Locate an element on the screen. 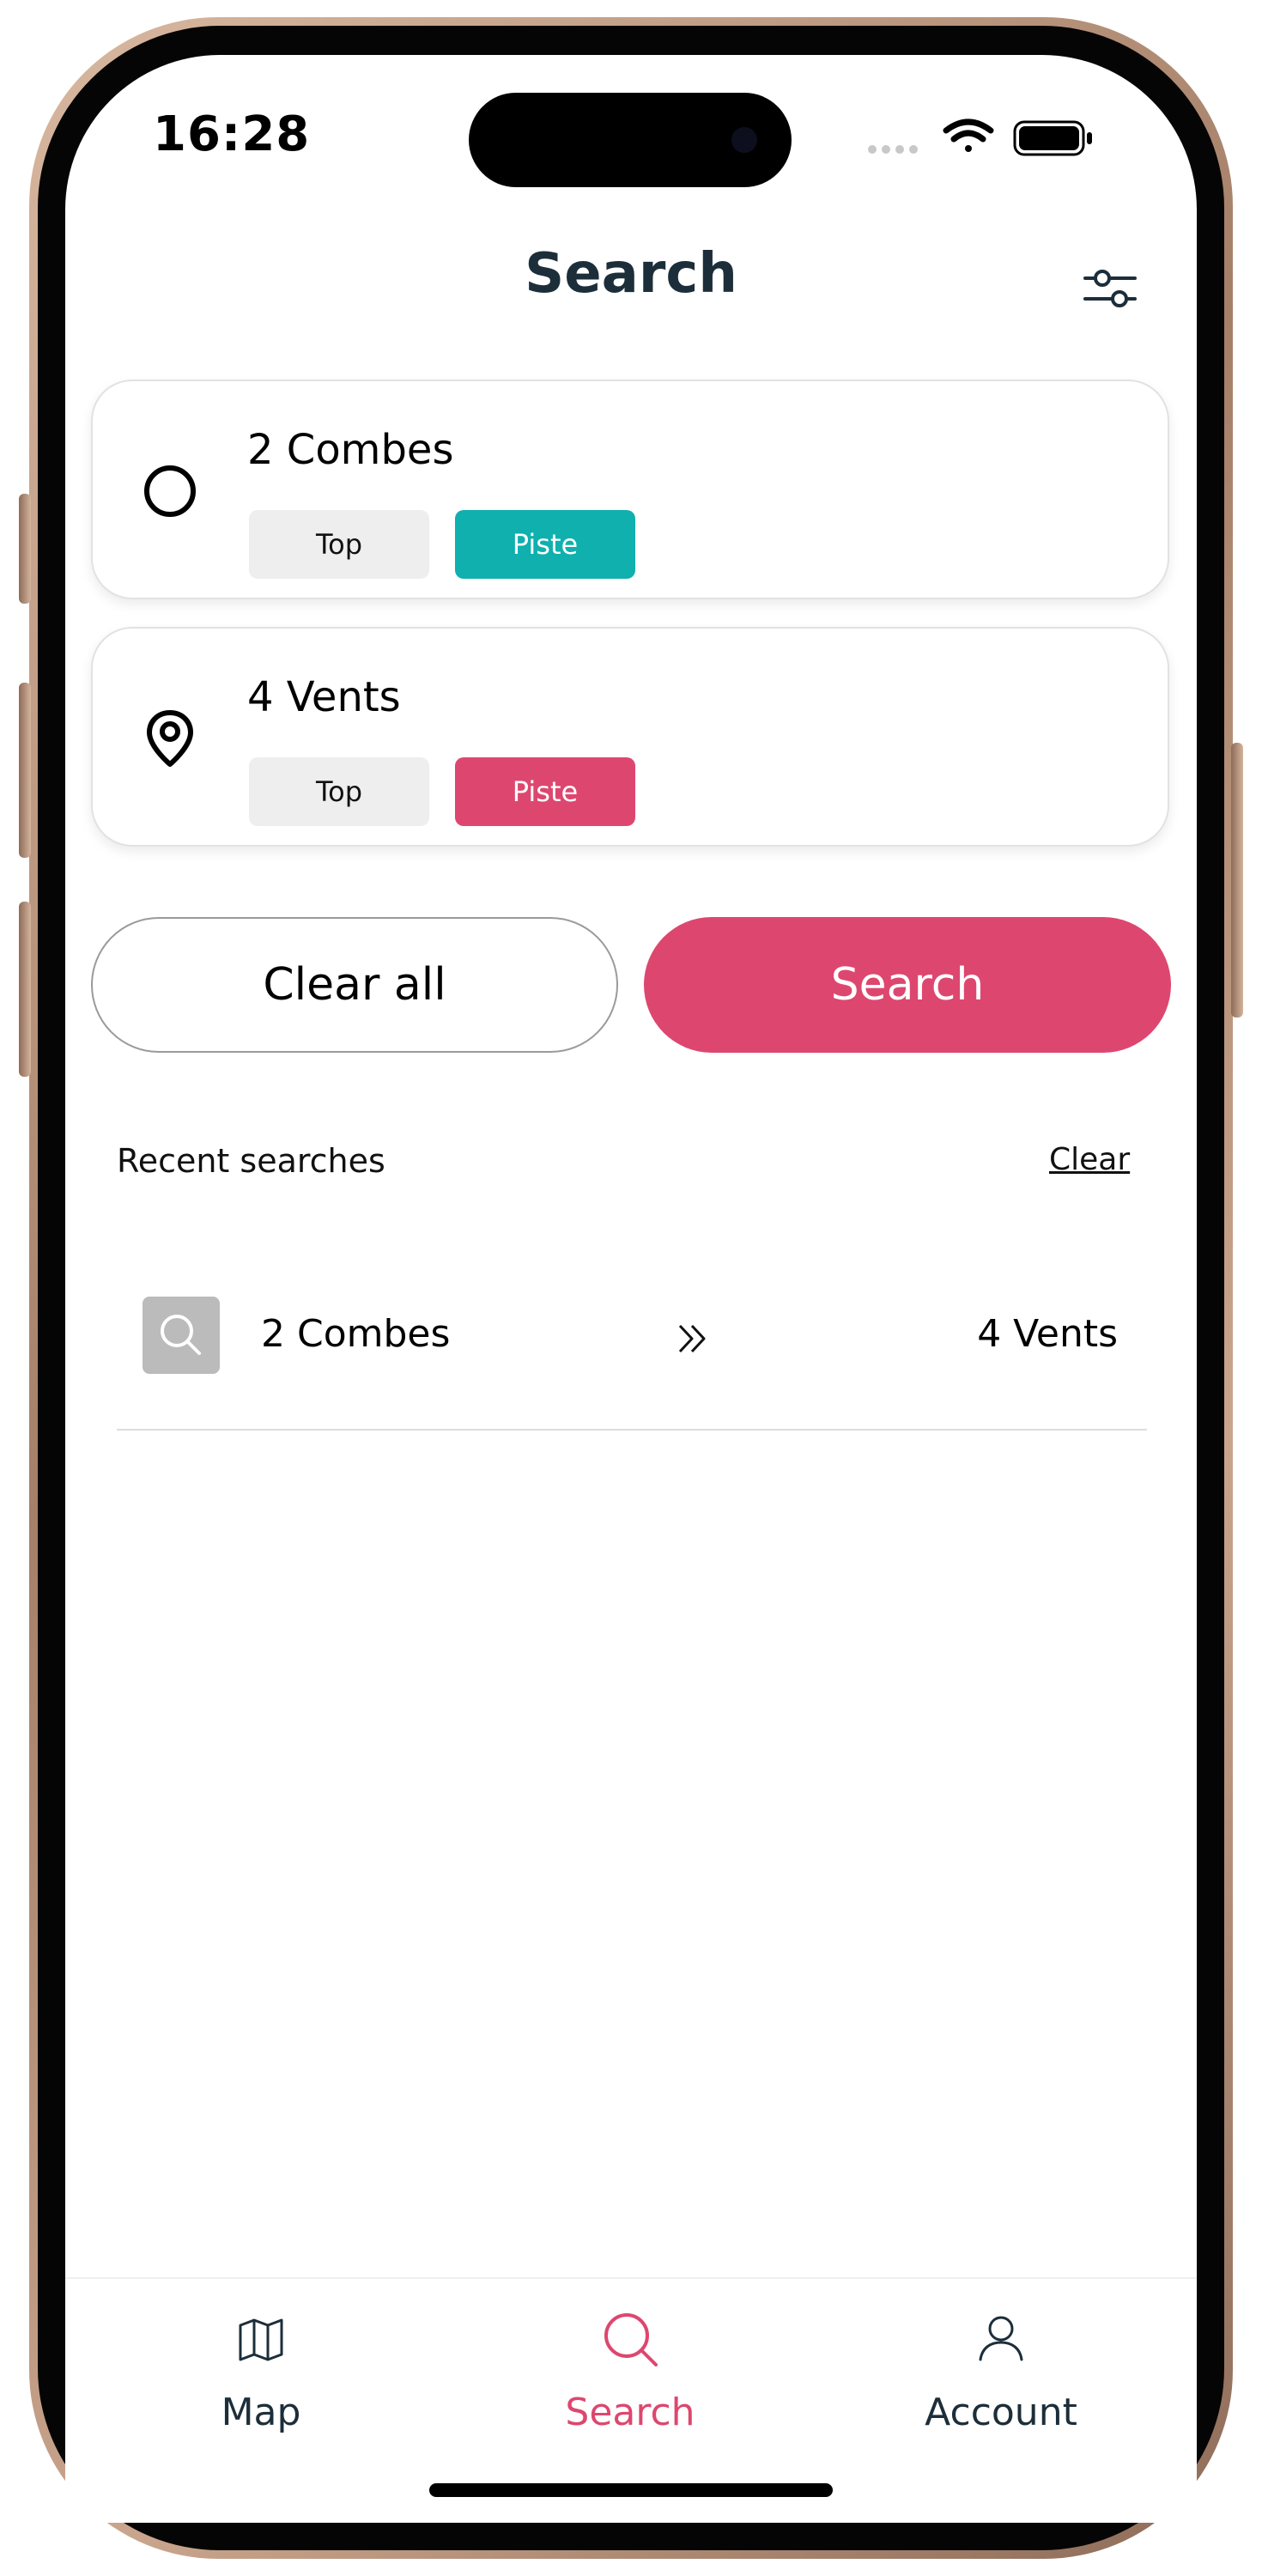 The height and width of the screenshot is (2576, 1262). destination-name: 4 Vents is located at coordinates (324, 697).